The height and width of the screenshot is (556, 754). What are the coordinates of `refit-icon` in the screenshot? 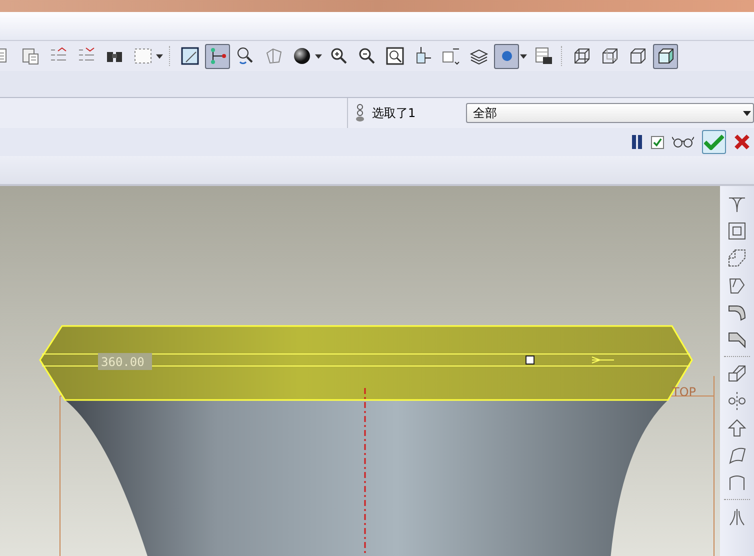 It's located at (394, 56).